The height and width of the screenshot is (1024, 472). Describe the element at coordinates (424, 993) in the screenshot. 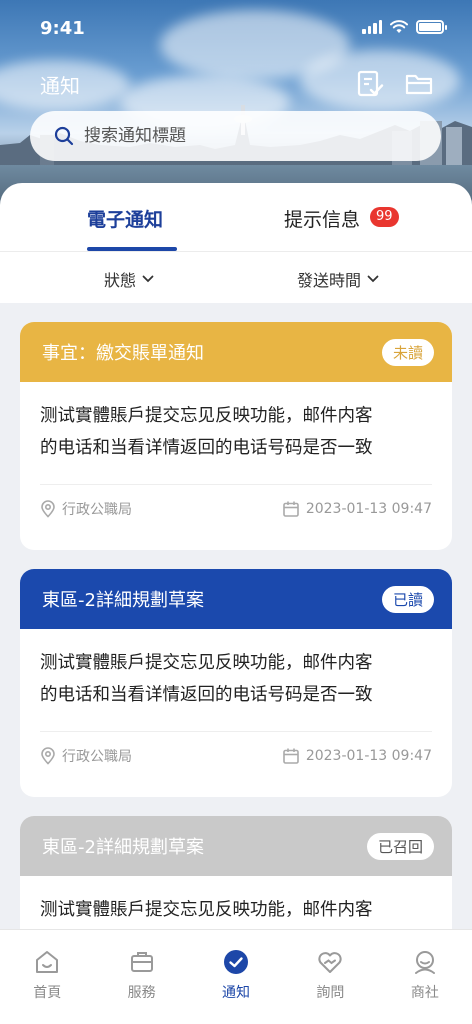

I see `nav-community-label: 商社` at that location.